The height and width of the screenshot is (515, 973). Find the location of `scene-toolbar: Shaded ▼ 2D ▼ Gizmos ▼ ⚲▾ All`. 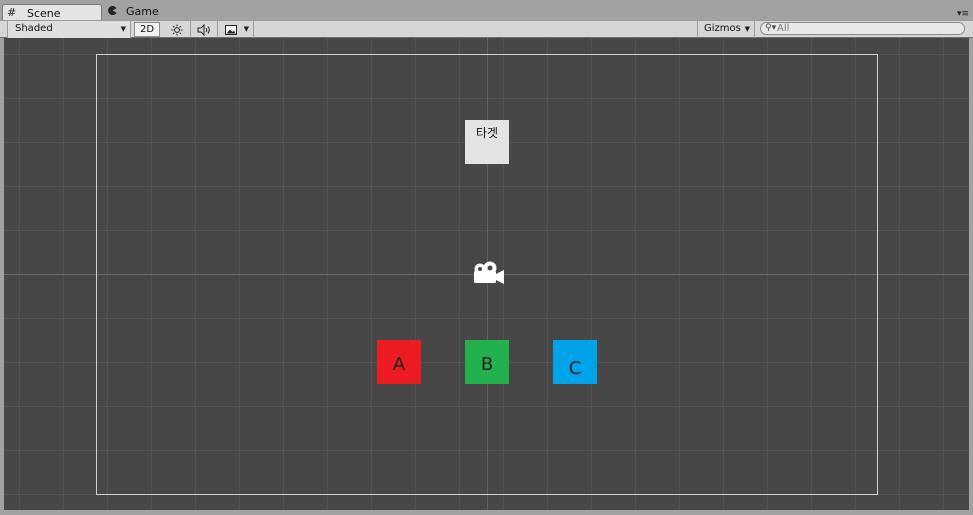

scene-toolbar: Shaded ▼ 2D ▼ Gizmos ▼ ⚲▾ All is located at coordinates (486, 29).